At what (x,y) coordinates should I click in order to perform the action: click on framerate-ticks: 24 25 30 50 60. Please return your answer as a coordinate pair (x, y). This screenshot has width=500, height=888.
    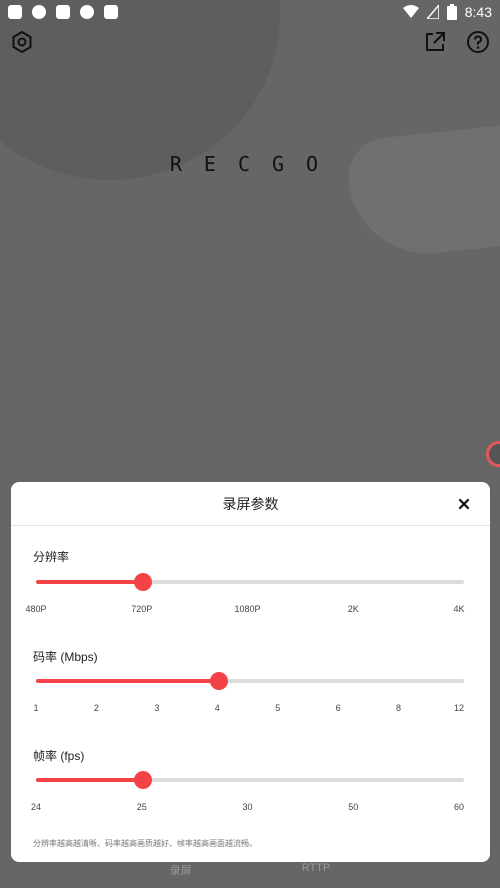
    Looking at the image, I should click on (250, 808).